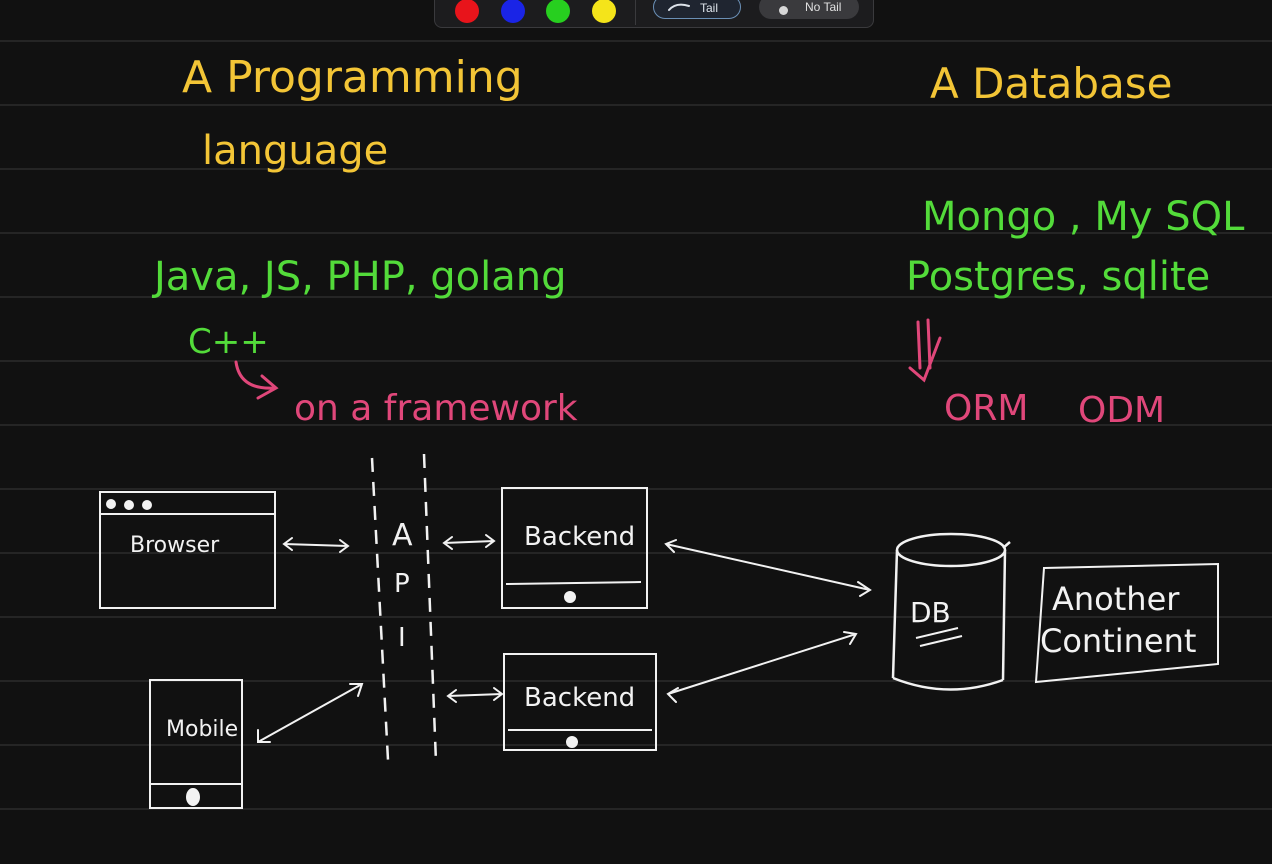 The height and width of the screenshot is (864, 1272). I want to click on down-arrow-icon, so click(925, 350).